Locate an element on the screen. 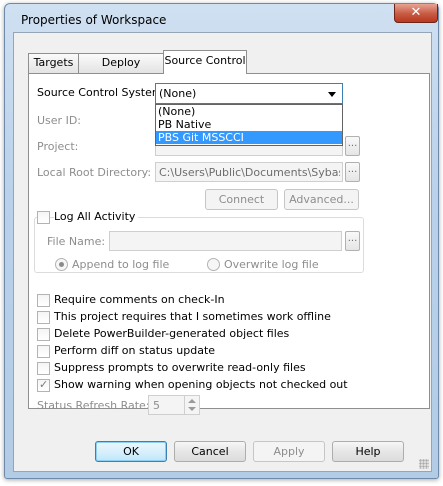  help-button: Help is located at coordinates (368, 451).